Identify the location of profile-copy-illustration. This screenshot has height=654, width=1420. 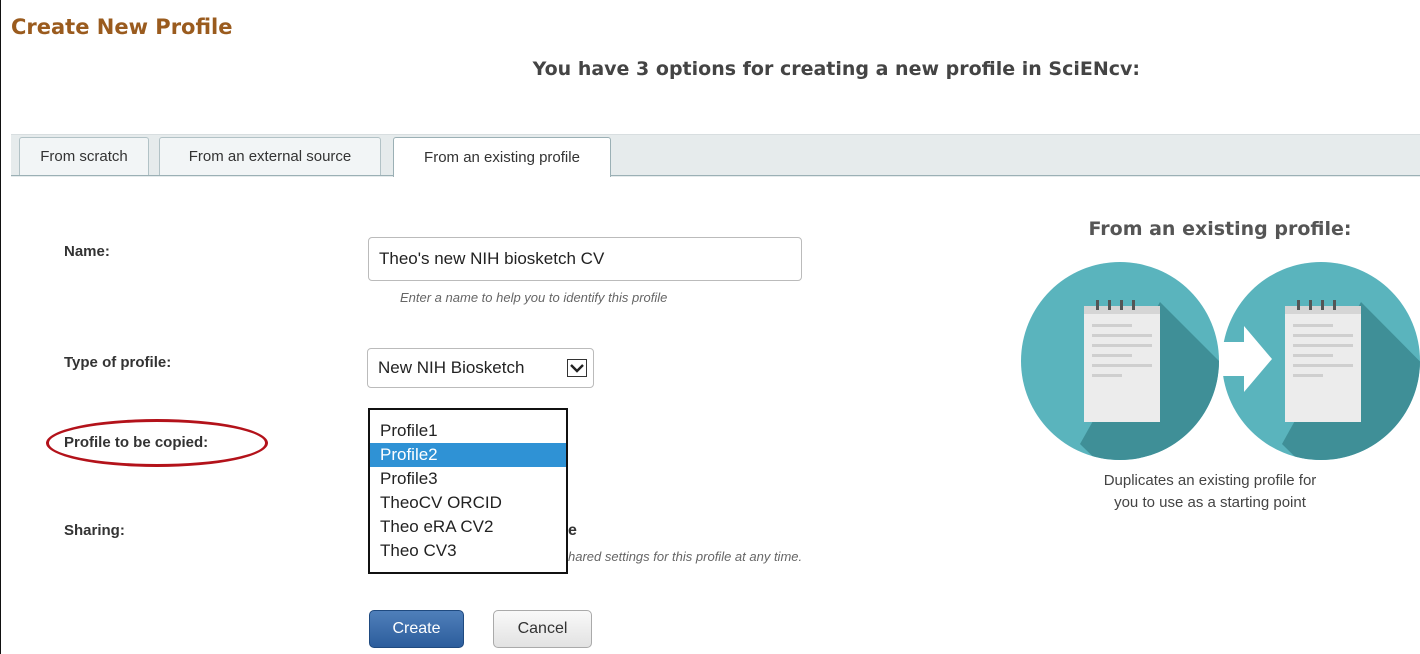
(1220, 361).